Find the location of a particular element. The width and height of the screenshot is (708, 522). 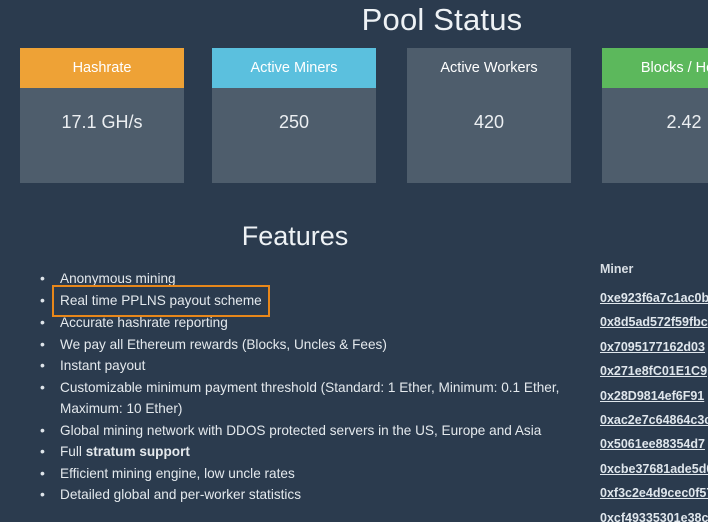

stat-card-blocks-per-hour-value: 2.42 is located at coordinates (684, 122).